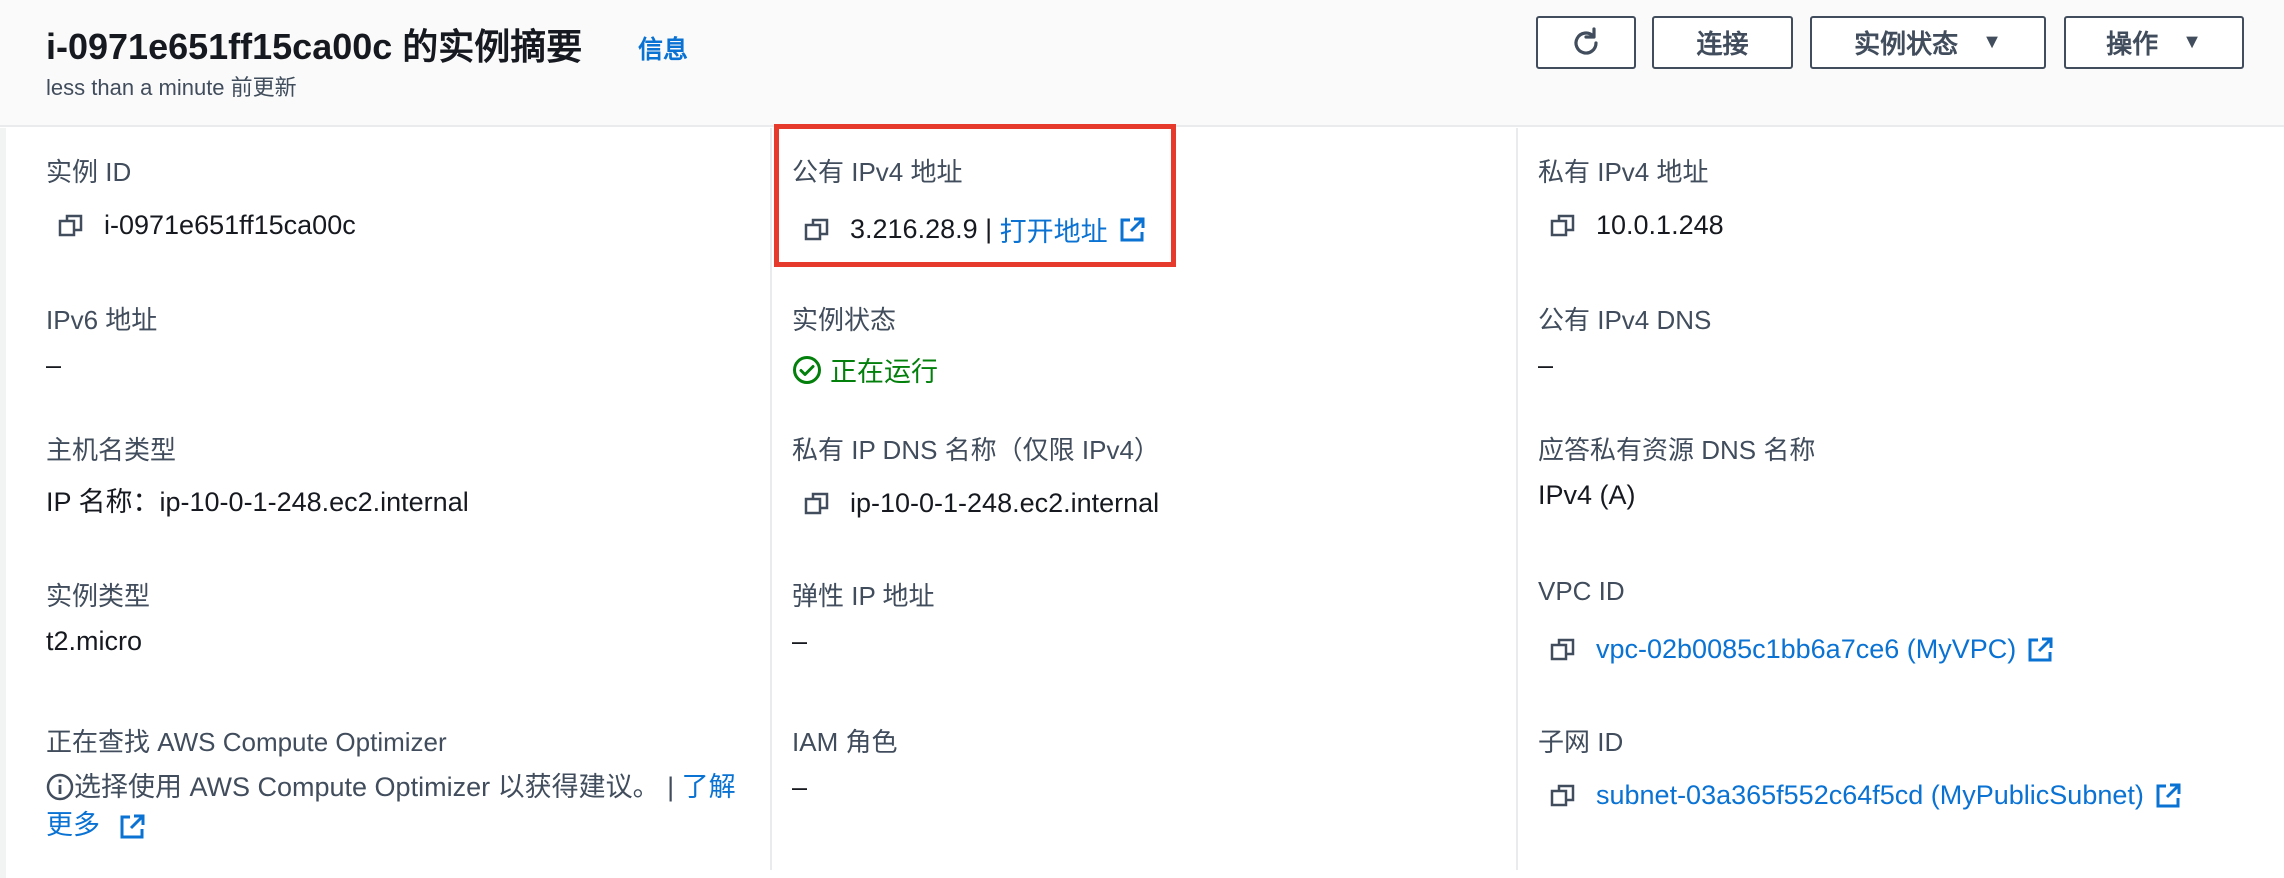 This screenshot has width=2284, height=878. Describe the element at coordinates (877, 172) in the screenshot. I see `public-ipv4-label: 公有 IPv4 地址` at that location.